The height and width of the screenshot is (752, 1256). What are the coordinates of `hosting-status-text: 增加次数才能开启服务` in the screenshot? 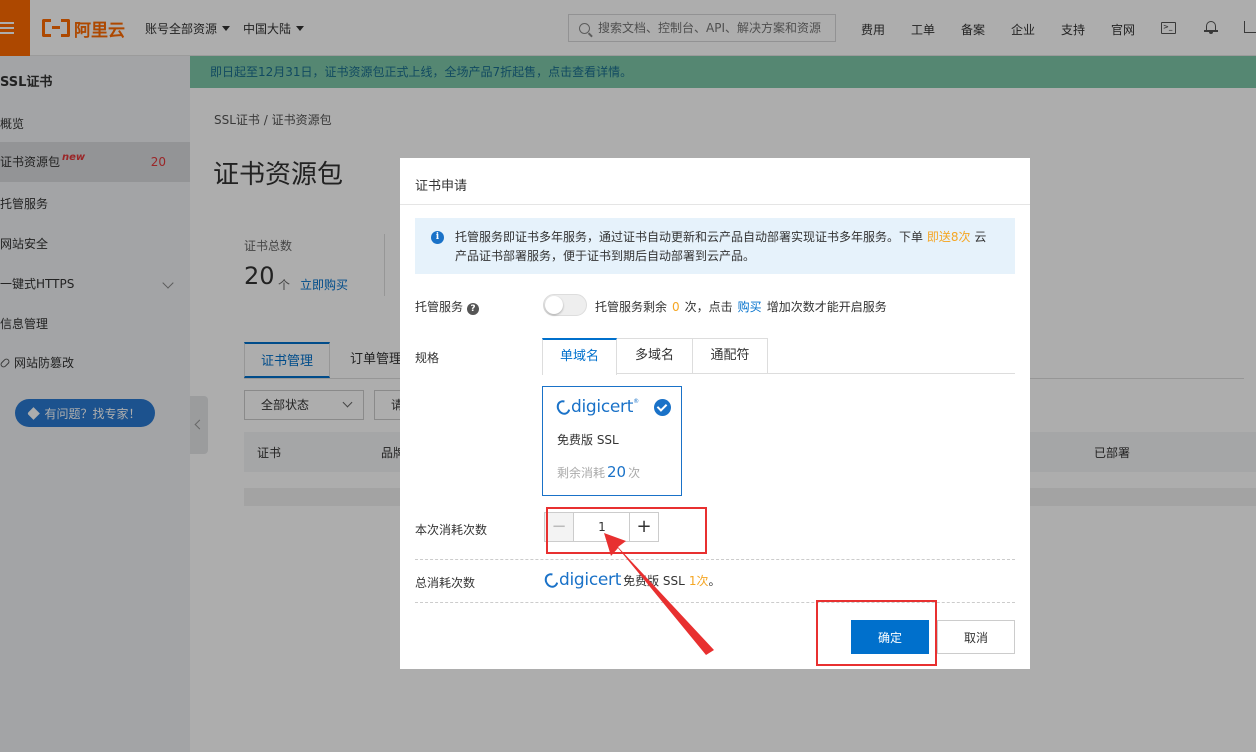 It's located at (826, 307).